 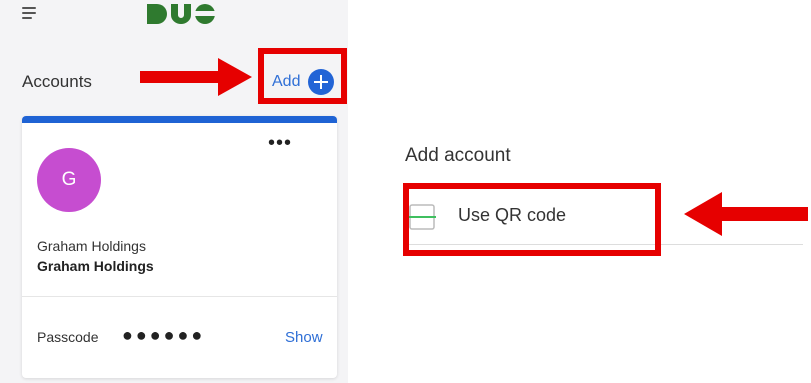 What do you see at coordinates (302, 76) in the screenshot?
I see `add-button-highlight` at bounding box center [302, 76].